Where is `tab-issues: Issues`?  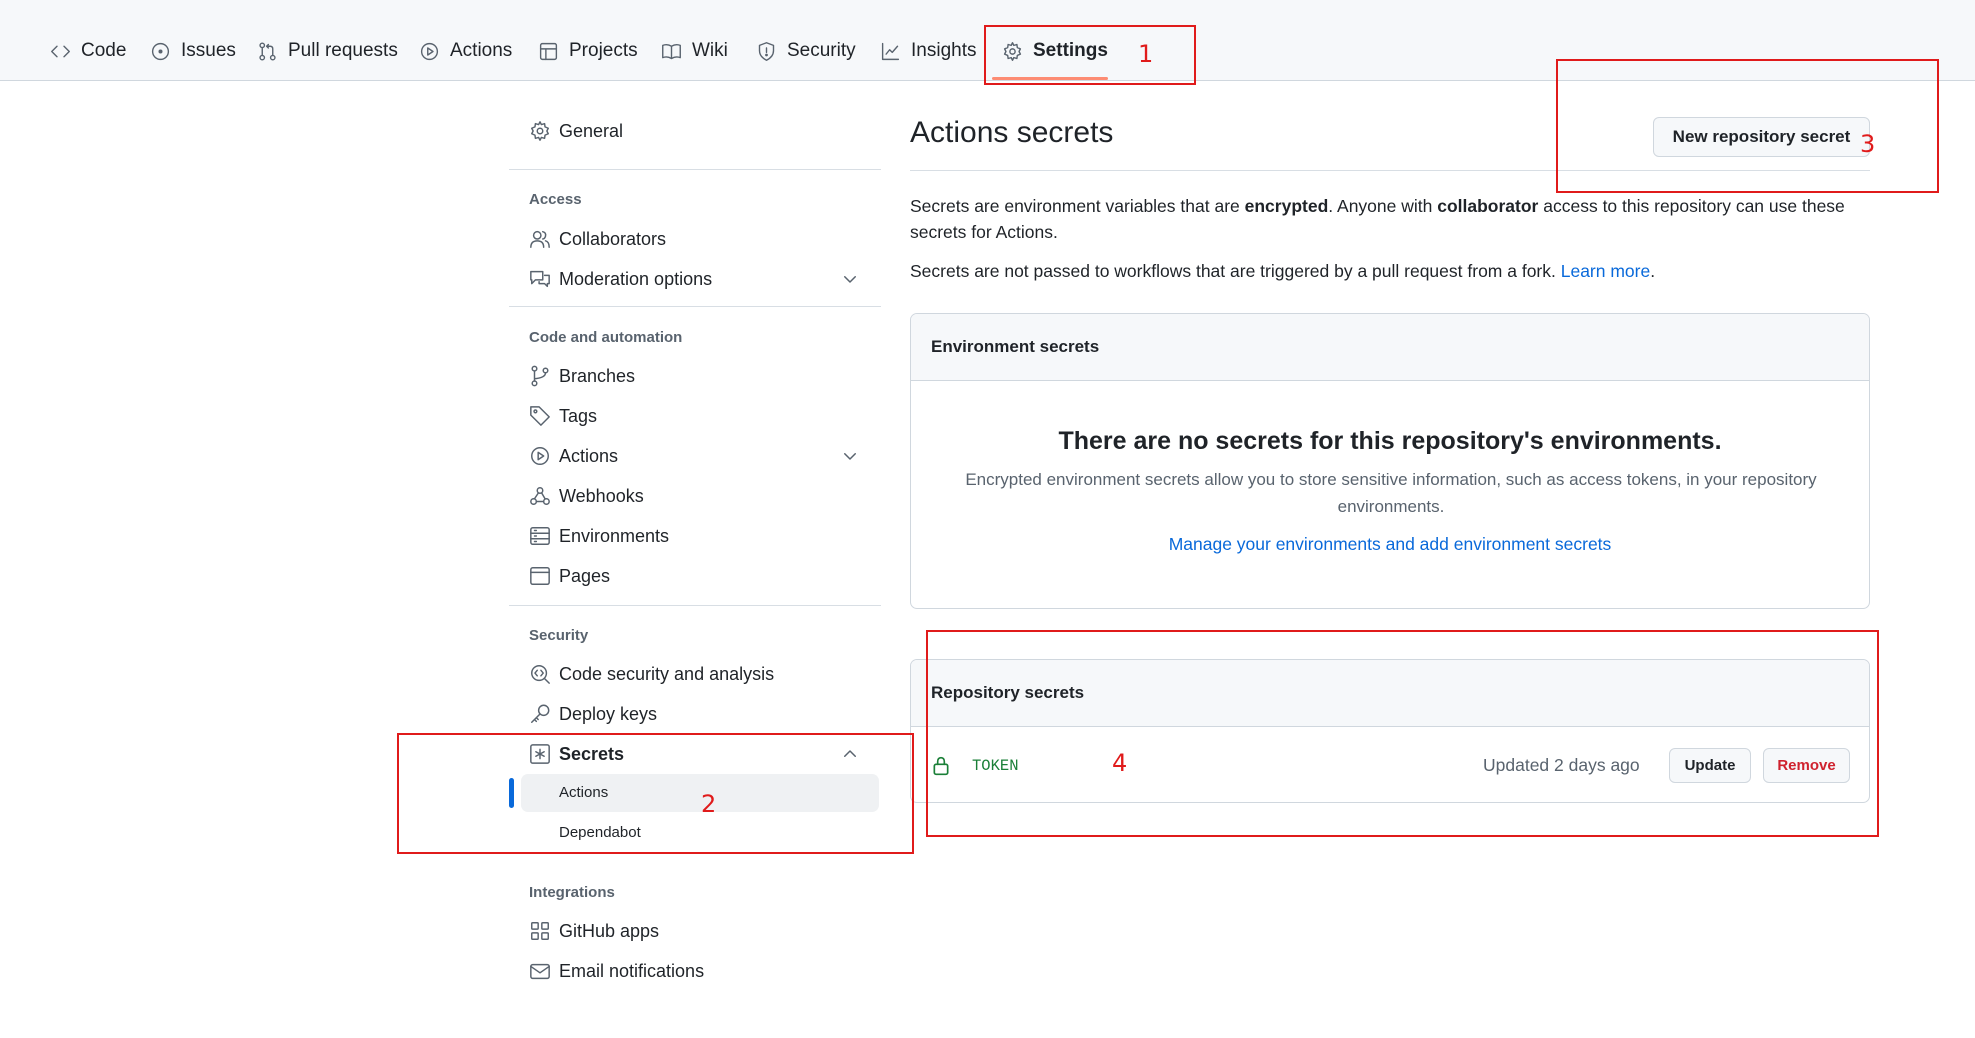
tab-issues: Issues is located at coordinates (193, 51).